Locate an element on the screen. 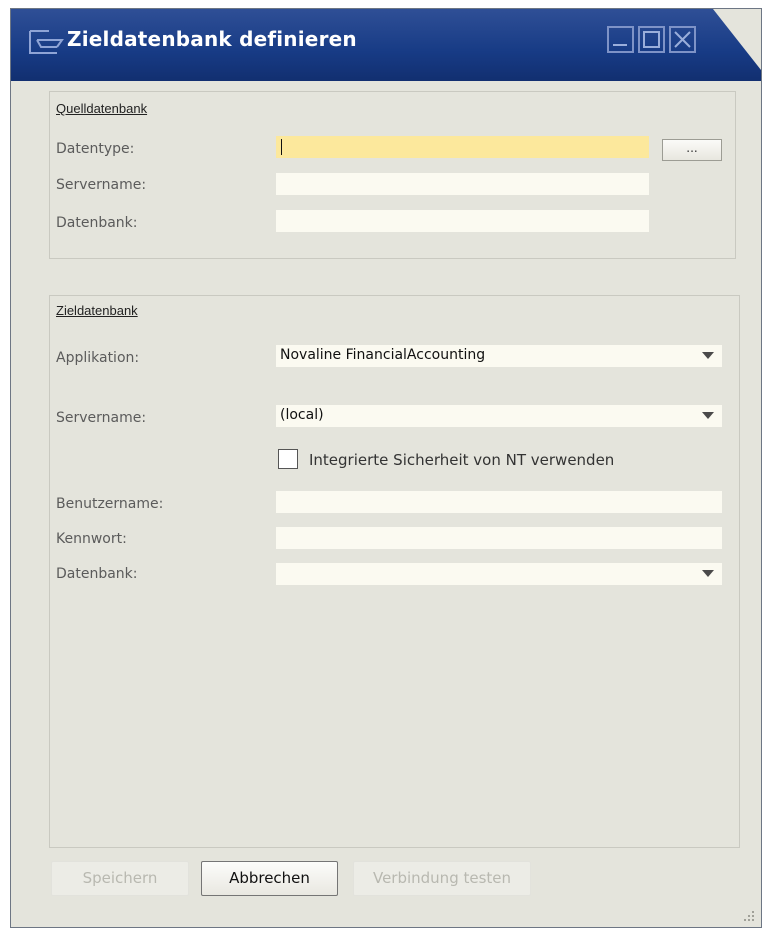  test-connection-button: Verbindung testen is located at coordinates (442, 878).